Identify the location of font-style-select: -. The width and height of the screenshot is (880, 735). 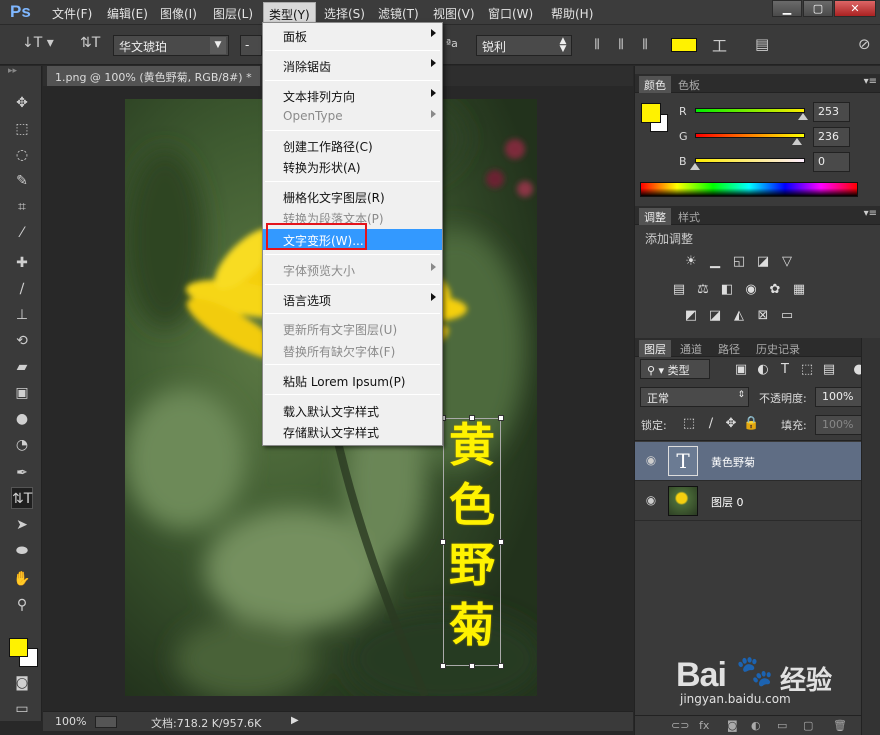
(251, 45).